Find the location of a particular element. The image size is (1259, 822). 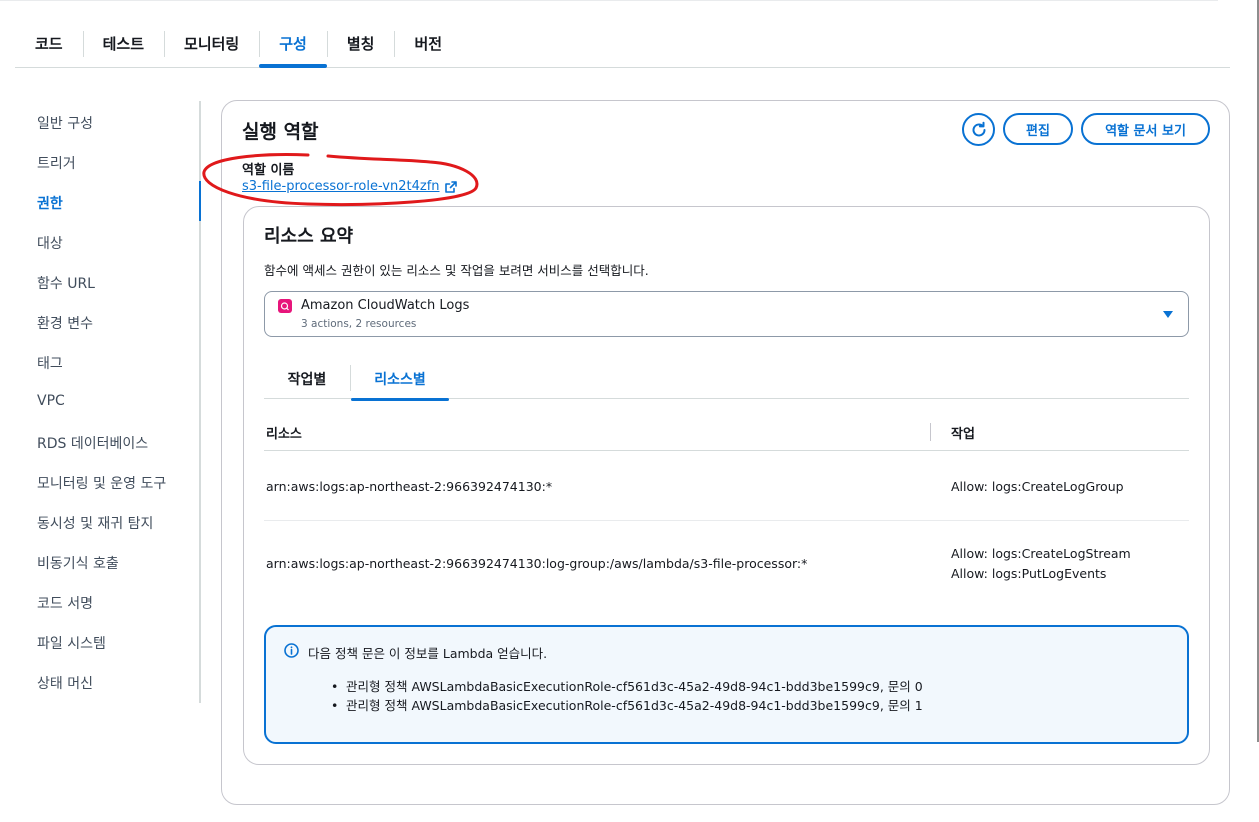

sidebar-item-file-systems: 파일 시스템 is located at coordinates (71, 643).